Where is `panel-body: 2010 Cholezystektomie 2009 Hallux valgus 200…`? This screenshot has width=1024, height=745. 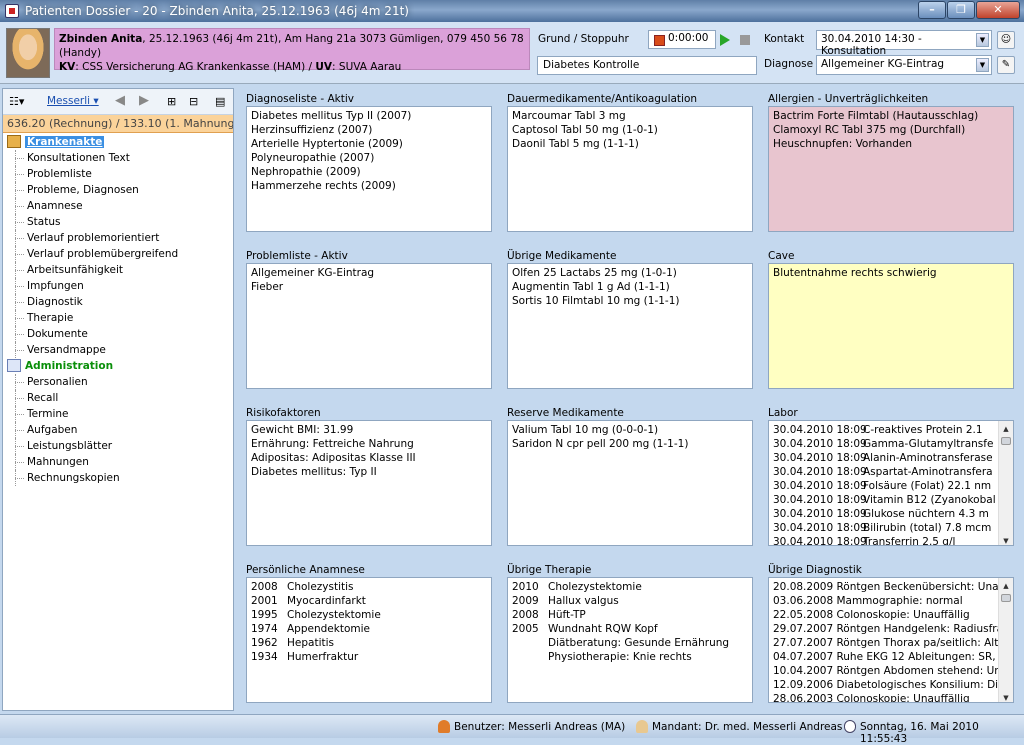
panel-body: 2010 Cholezystektomie 2009 Hallux valgus 200… is located at coordinates (630, 640).